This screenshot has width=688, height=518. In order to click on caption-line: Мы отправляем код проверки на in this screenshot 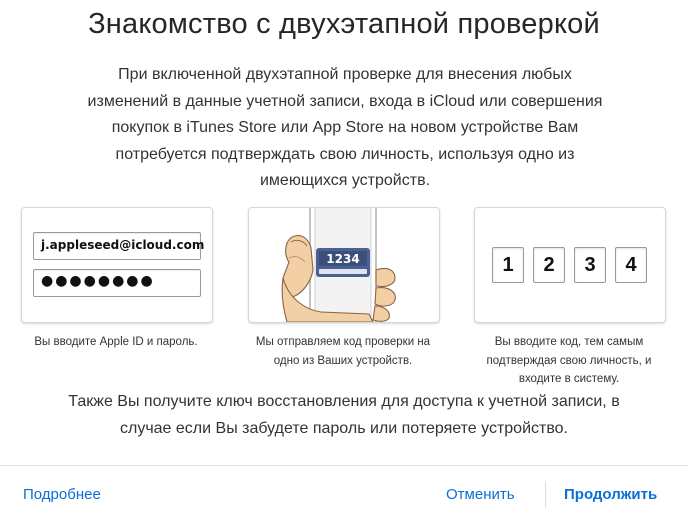, I will do `click(343, 342)`.